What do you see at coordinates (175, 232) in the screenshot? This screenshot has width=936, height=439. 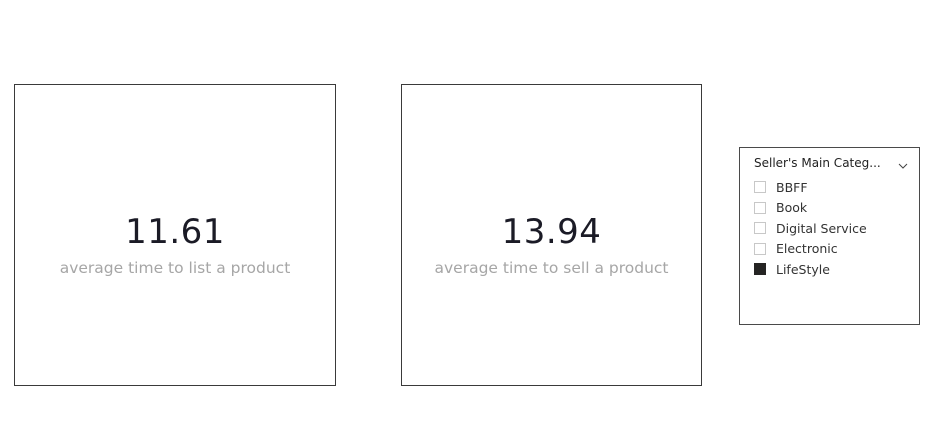 I see `kpi-value: 11.61` at bounding box center [175, 232].